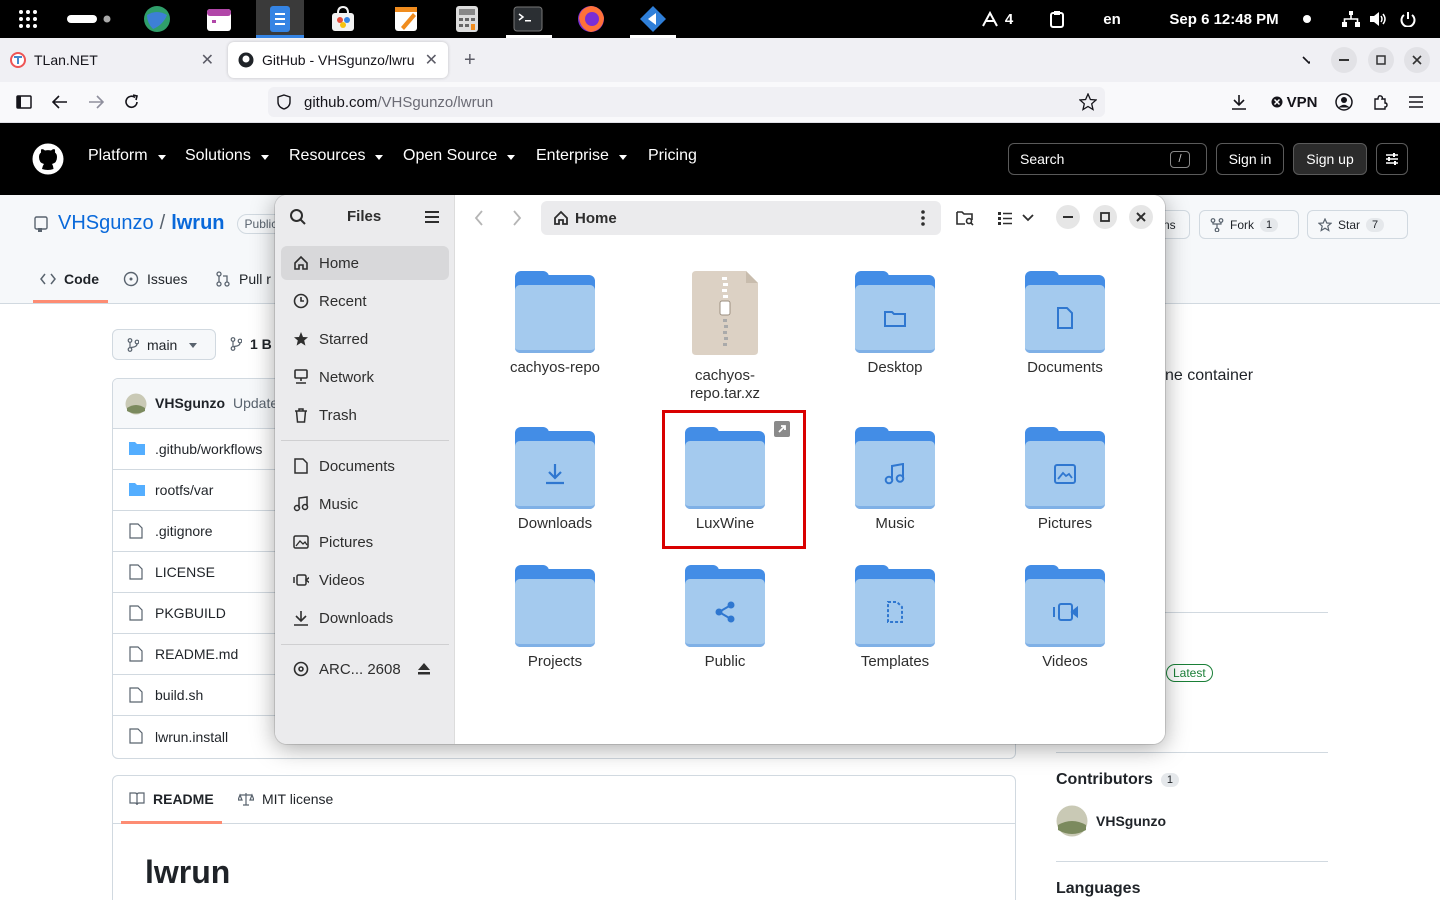  Describe the element at coordinates (365, 542) in the screenshot. I see `sidebar-item-pictures: Pictures` at that location.